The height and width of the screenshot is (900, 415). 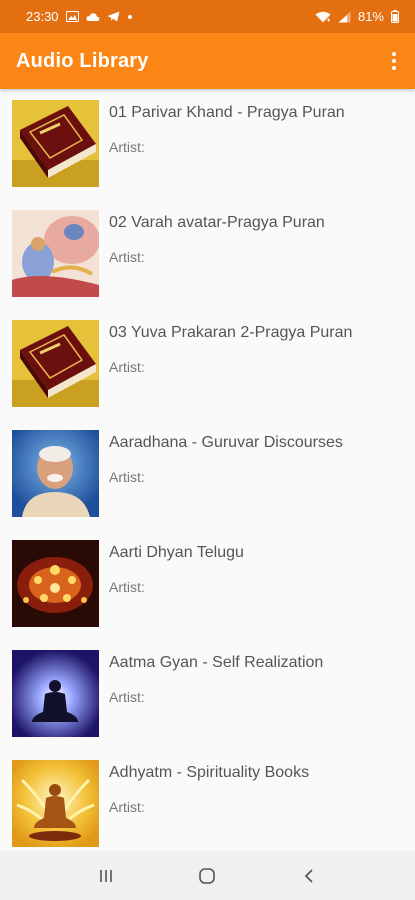 What do you see at coordinates (323, 17) in the screenshot?
I see `wifi-icon` at bounding box center [323, 17].